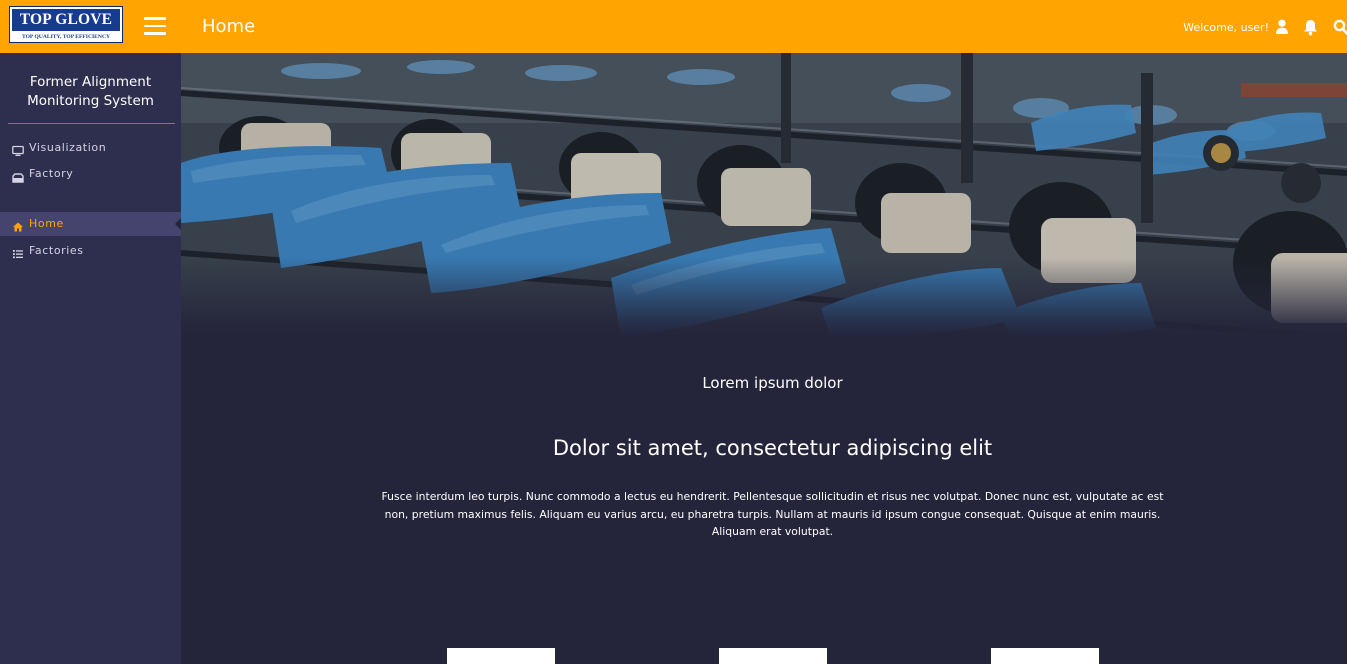 This screenshot has height=664, width=1347. Describe the element at coordinates (56, 250) in the screenshot. I see `sidebar-item-label: Factories` at that location.